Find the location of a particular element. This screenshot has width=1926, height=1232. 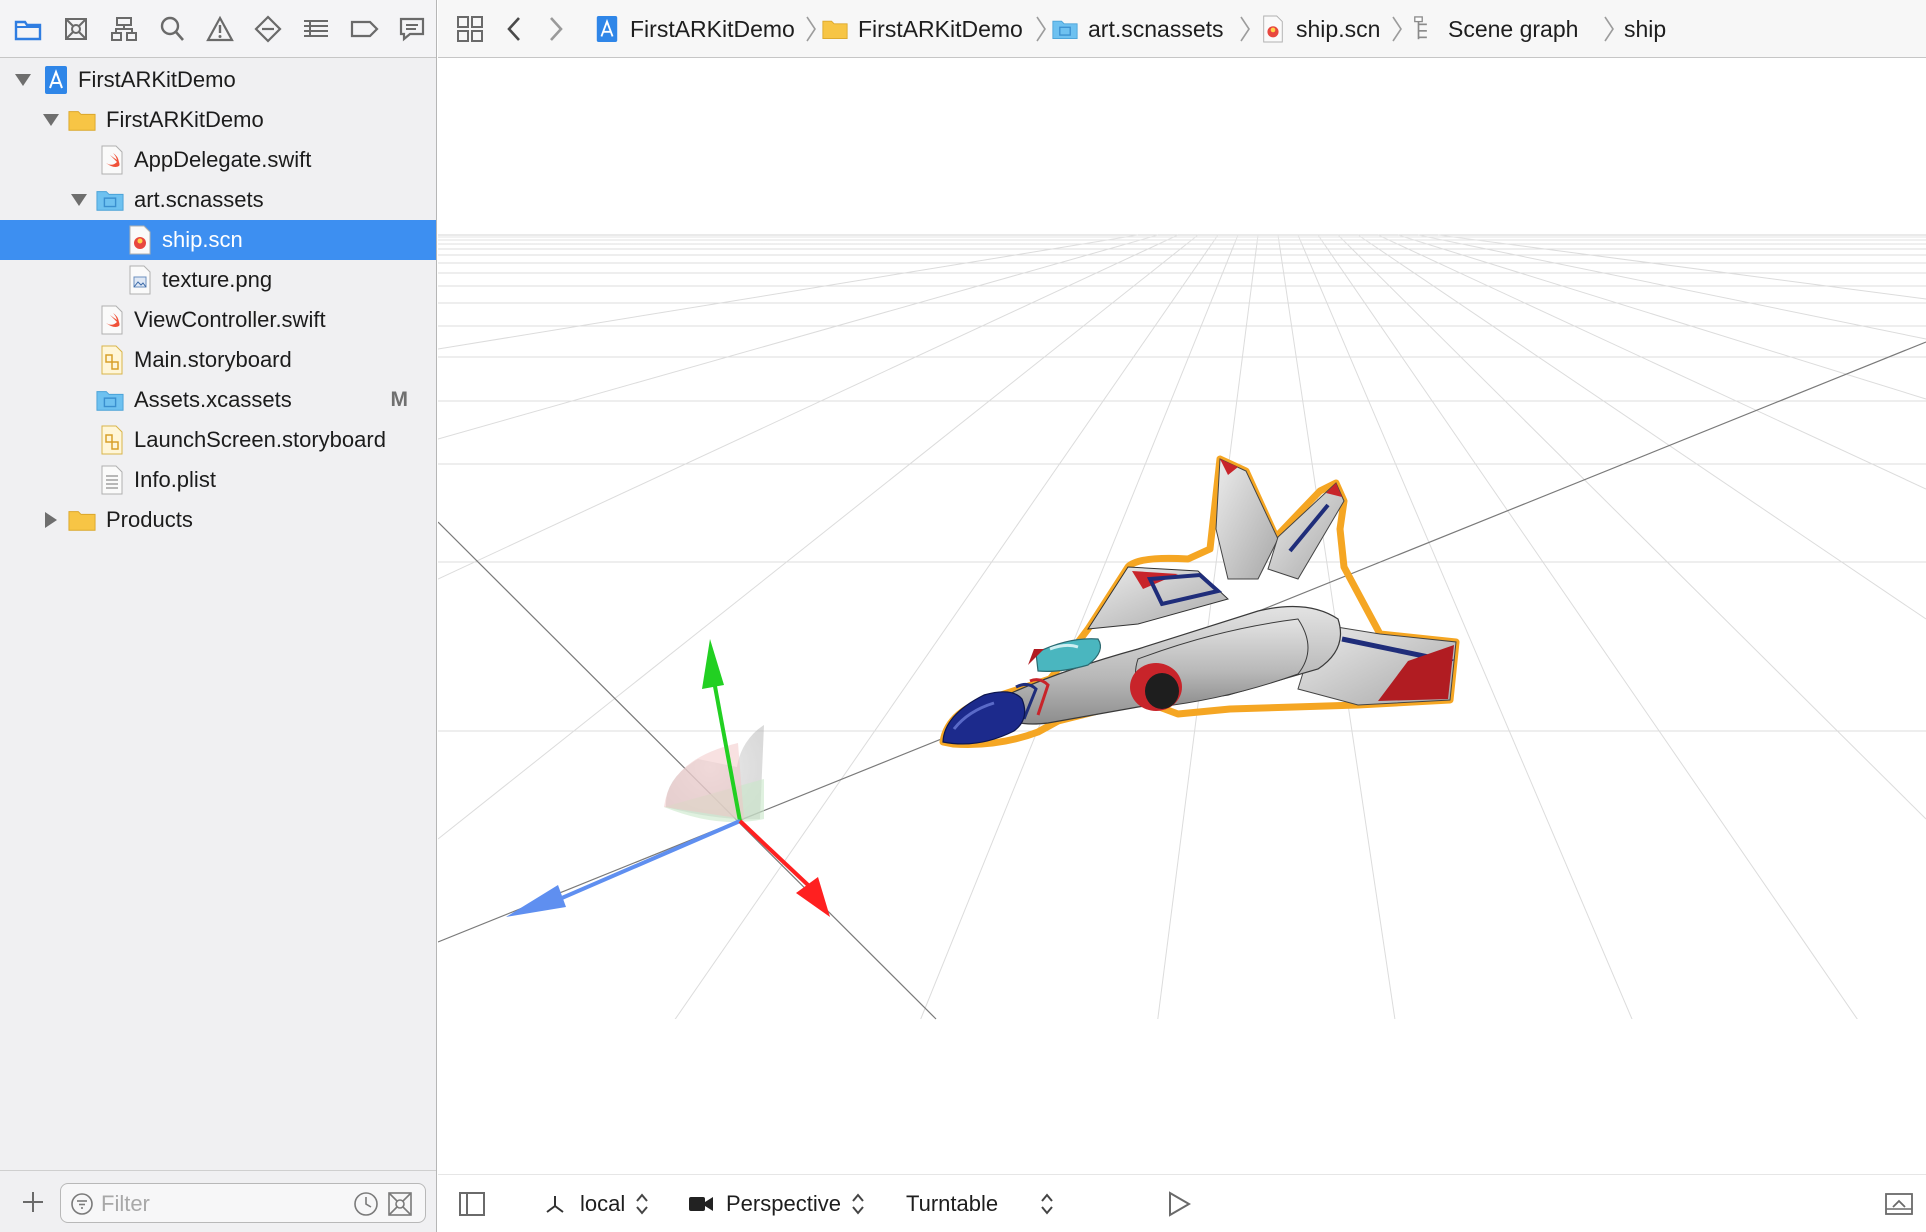

ship-model is located at coordinates (1199, 601).